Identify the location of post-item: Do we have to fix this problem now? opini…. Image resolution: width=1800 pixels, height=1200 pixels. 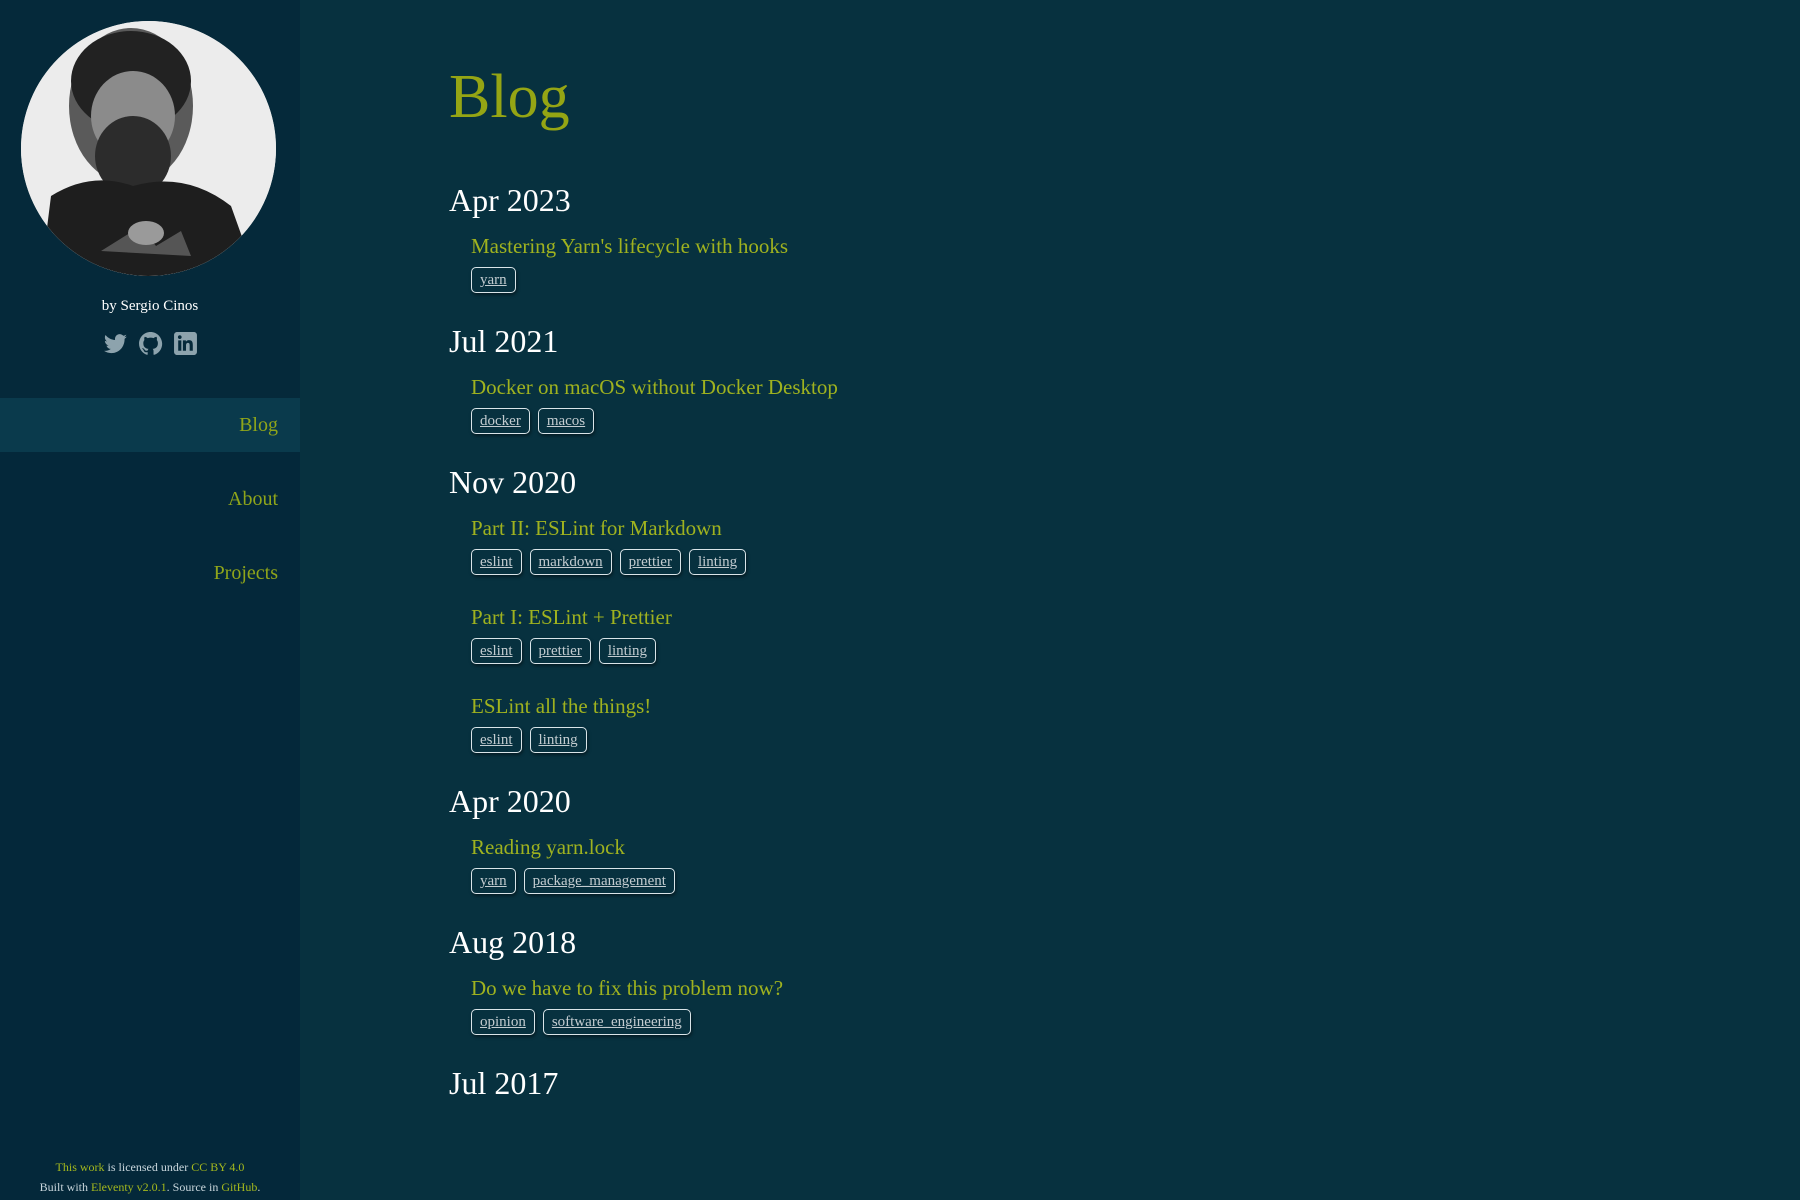
(1135, 998).